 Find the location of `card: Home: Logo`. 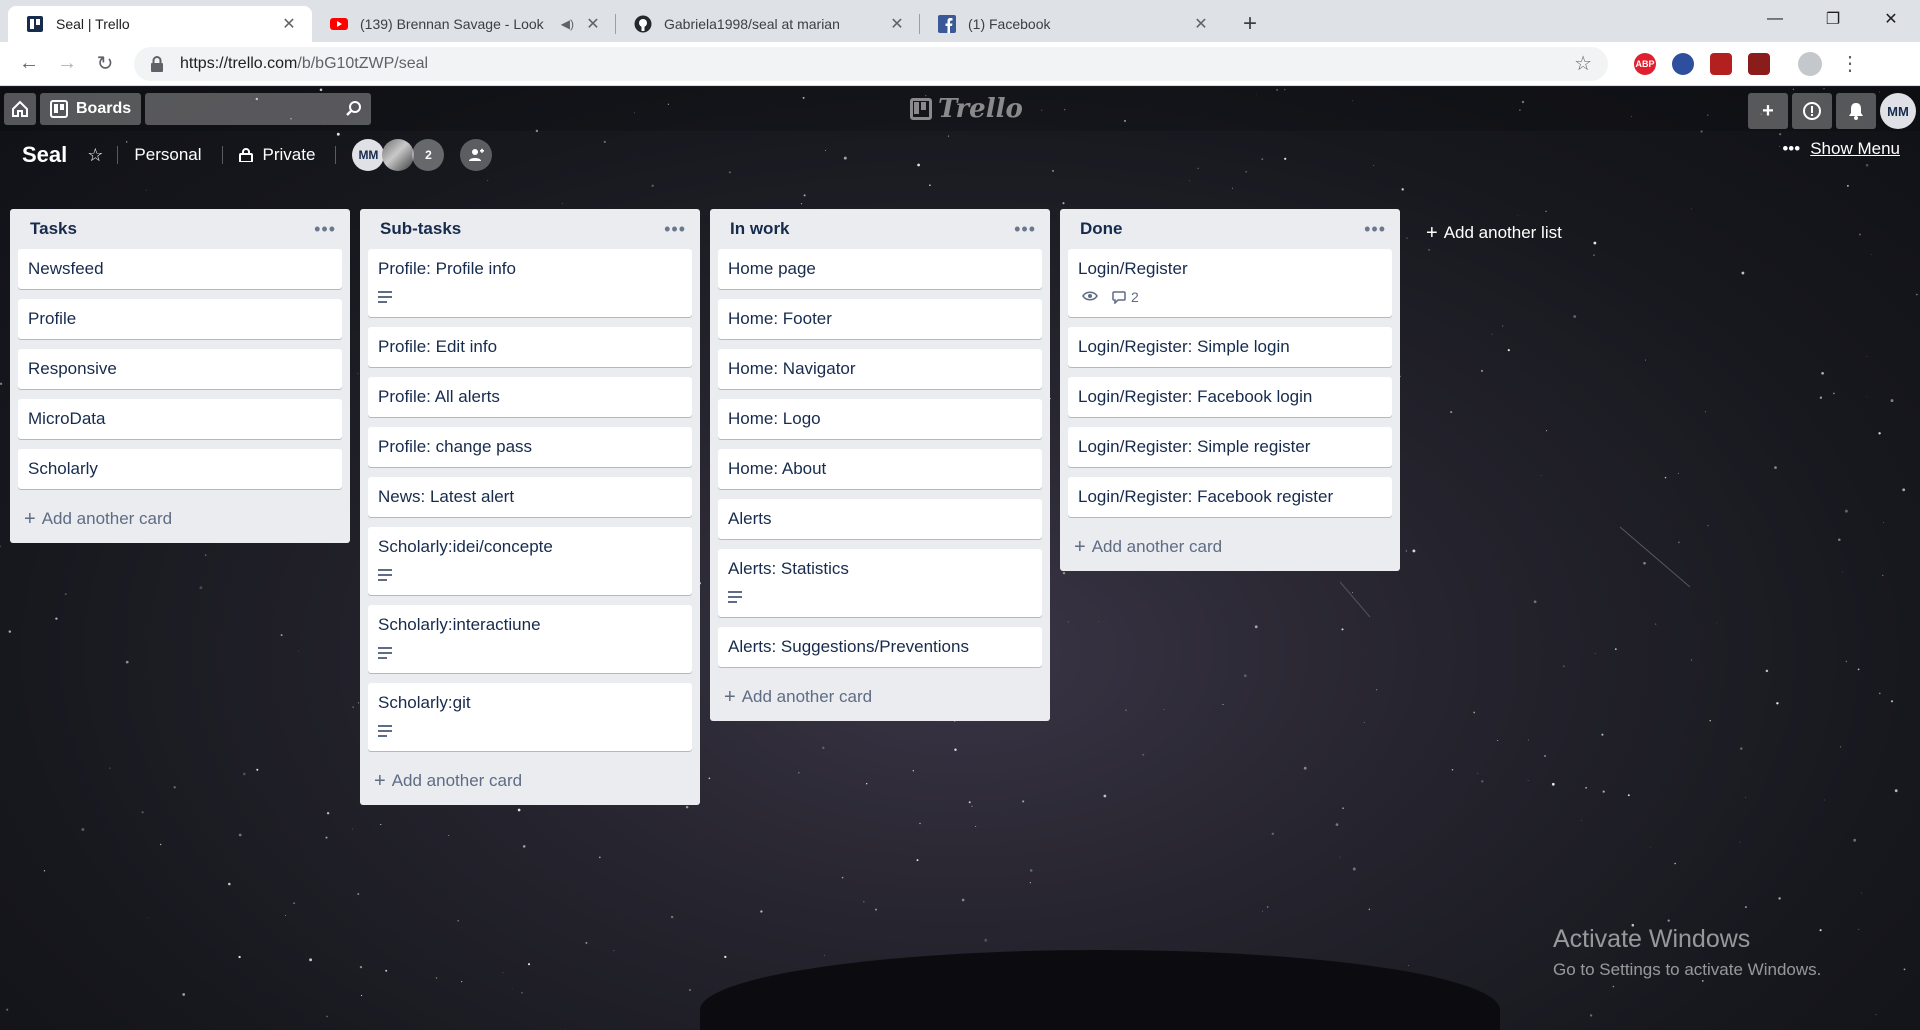

card: Home: Logo is located at coordinates (880, 419).